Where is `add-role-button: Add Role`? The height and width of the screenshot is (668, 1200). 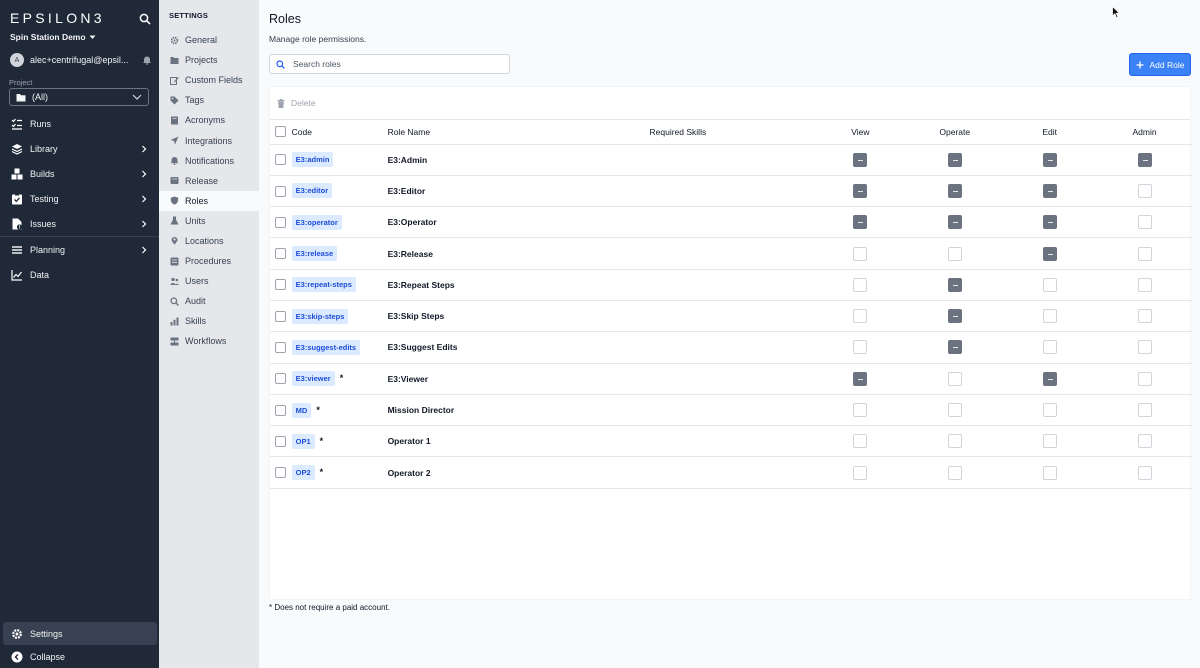
add-role-button: Add Role is located at coordinates (1160, 64).